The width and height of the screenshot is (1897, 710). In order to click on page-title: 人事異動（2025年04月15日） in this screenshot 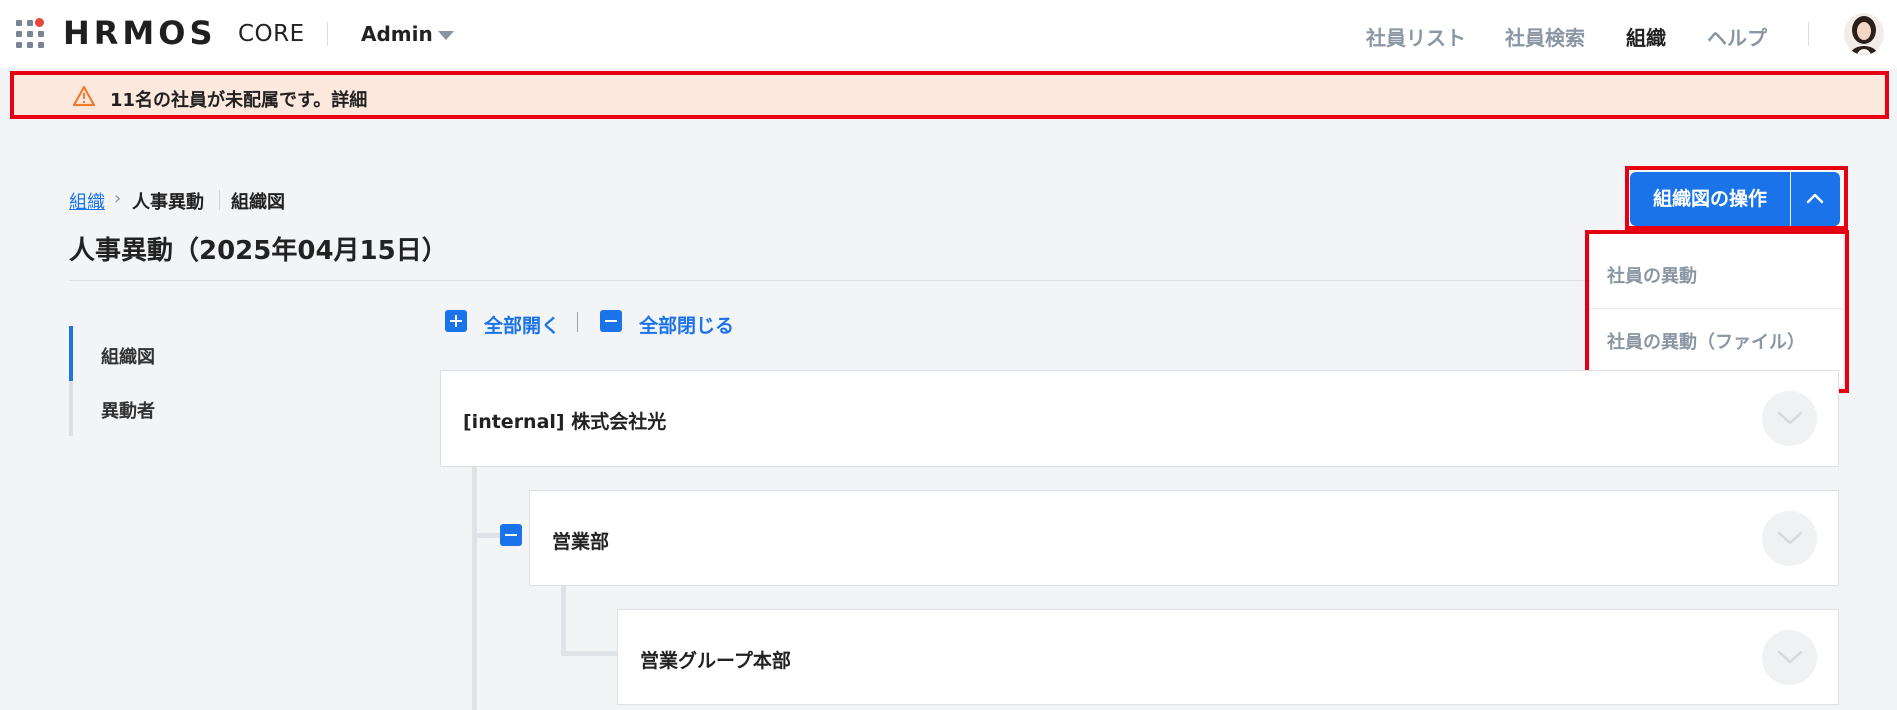, I will do `click(258, 251)`.